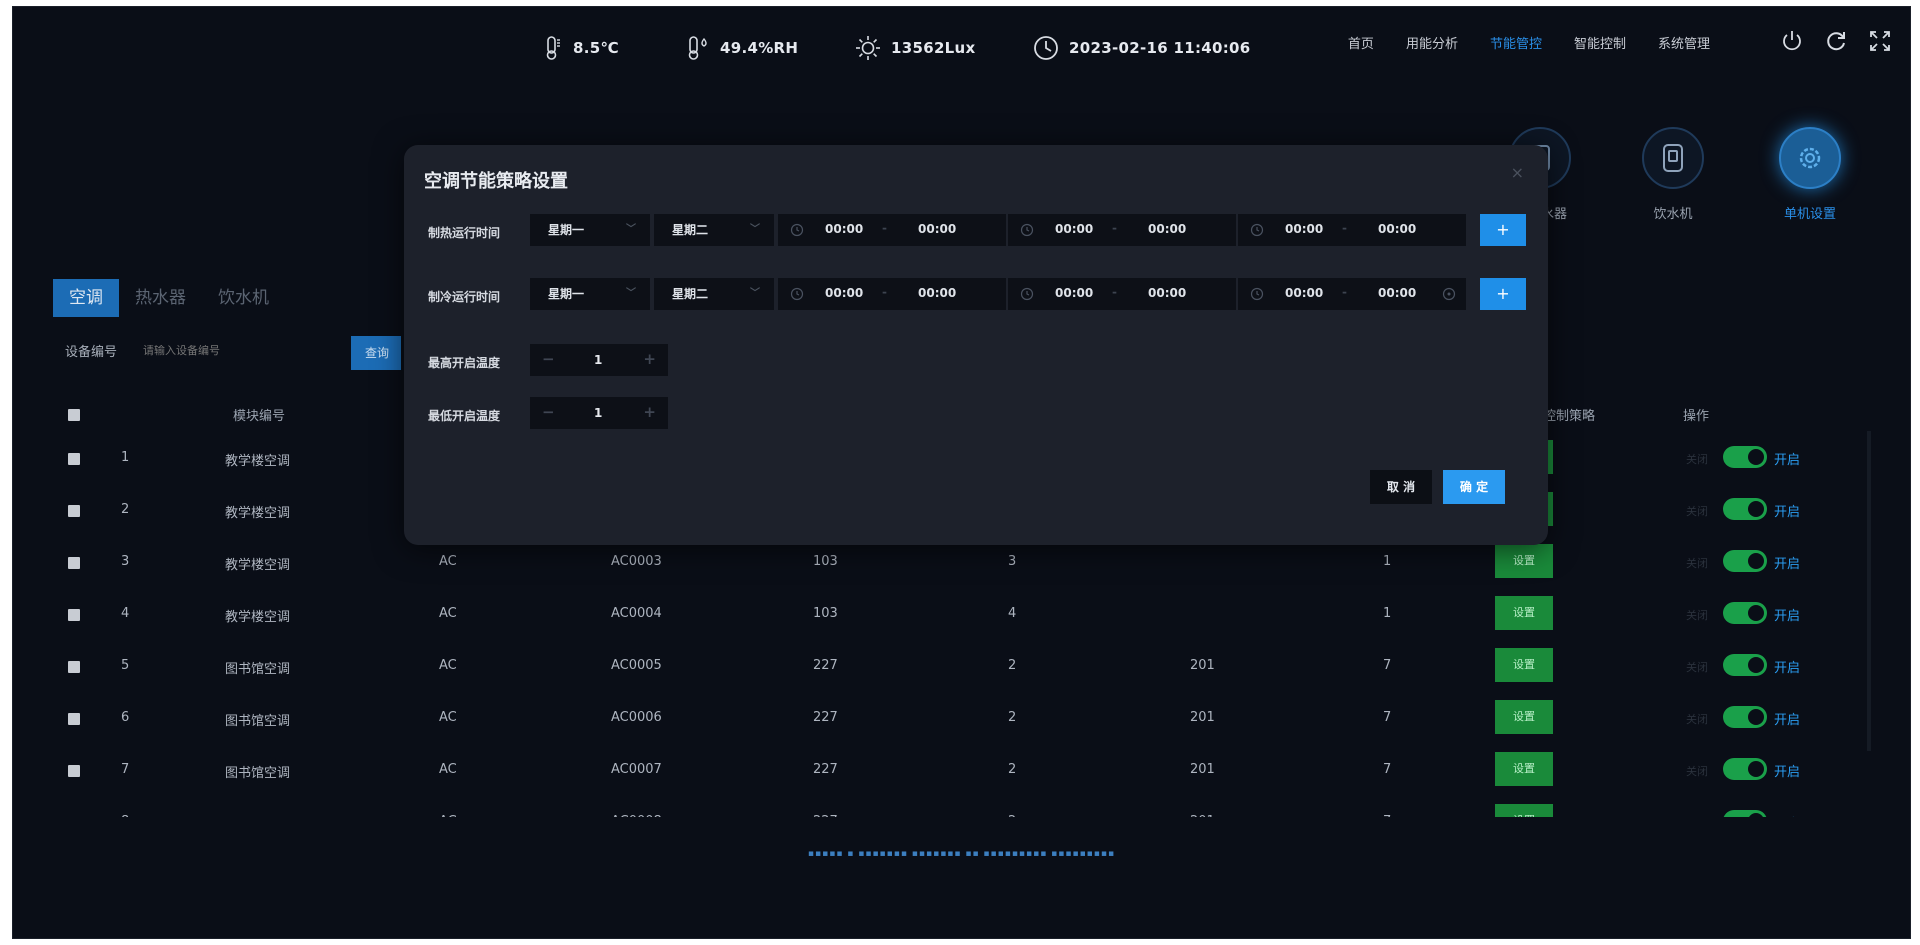 Image resolution: width=1920 pixels, height=945 pixels. Describe the element at coordinates (1673, 158) in the screenshot. I see `water-dispenser-icon` at that location.